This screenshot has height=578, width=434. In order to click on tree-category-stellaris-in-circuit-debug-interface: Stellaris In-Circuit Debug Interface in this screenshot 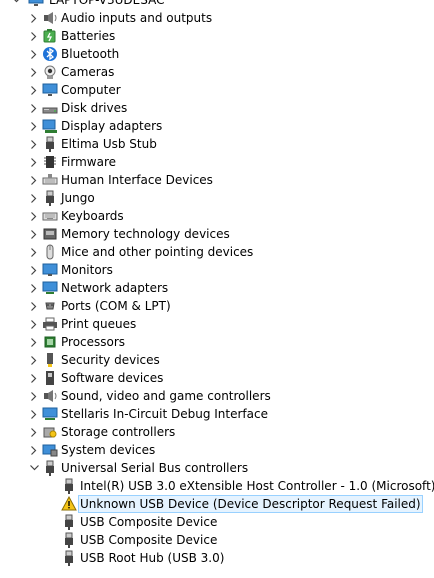, I will do `click(217, 414)`.